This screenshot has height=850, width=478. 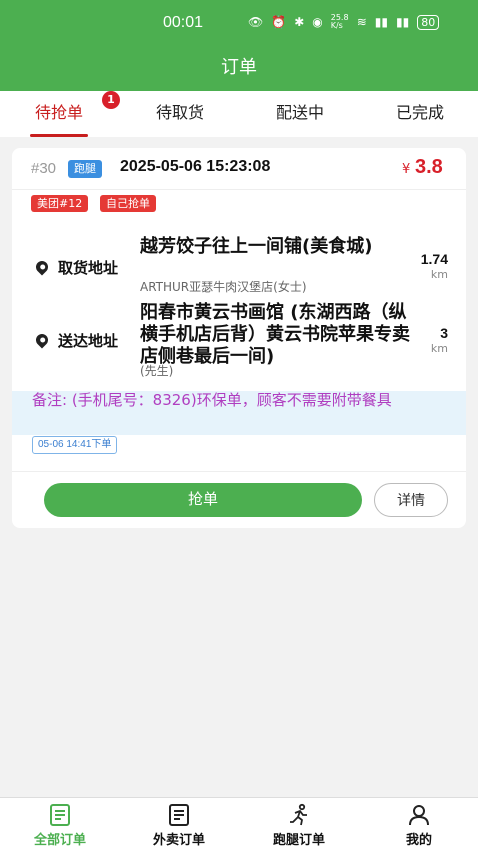 I want to click on tab-label: 待取货, so click(x=179, y=112).